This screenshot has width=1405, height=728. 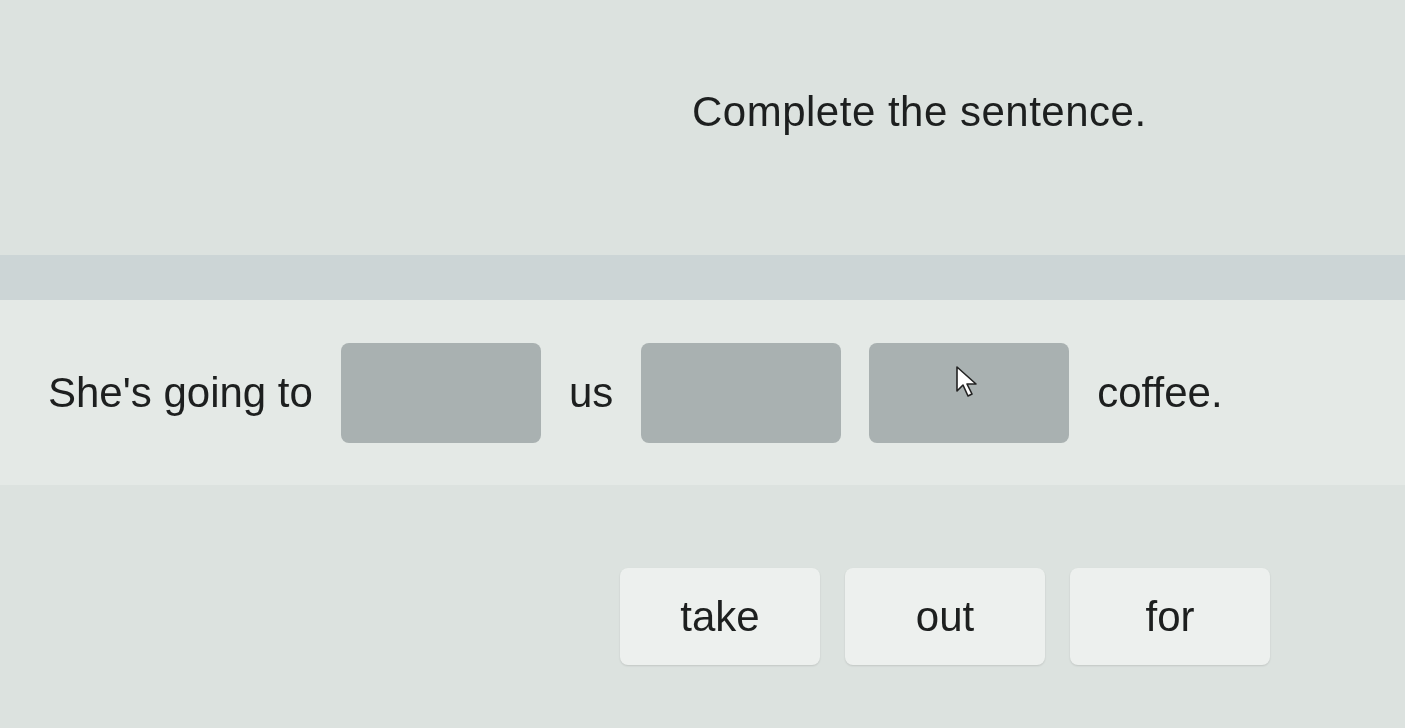 What do you see at coordinates (1170, 616) in the screenshot?
I see `word-option: for` at bounding box center [1170, 616].